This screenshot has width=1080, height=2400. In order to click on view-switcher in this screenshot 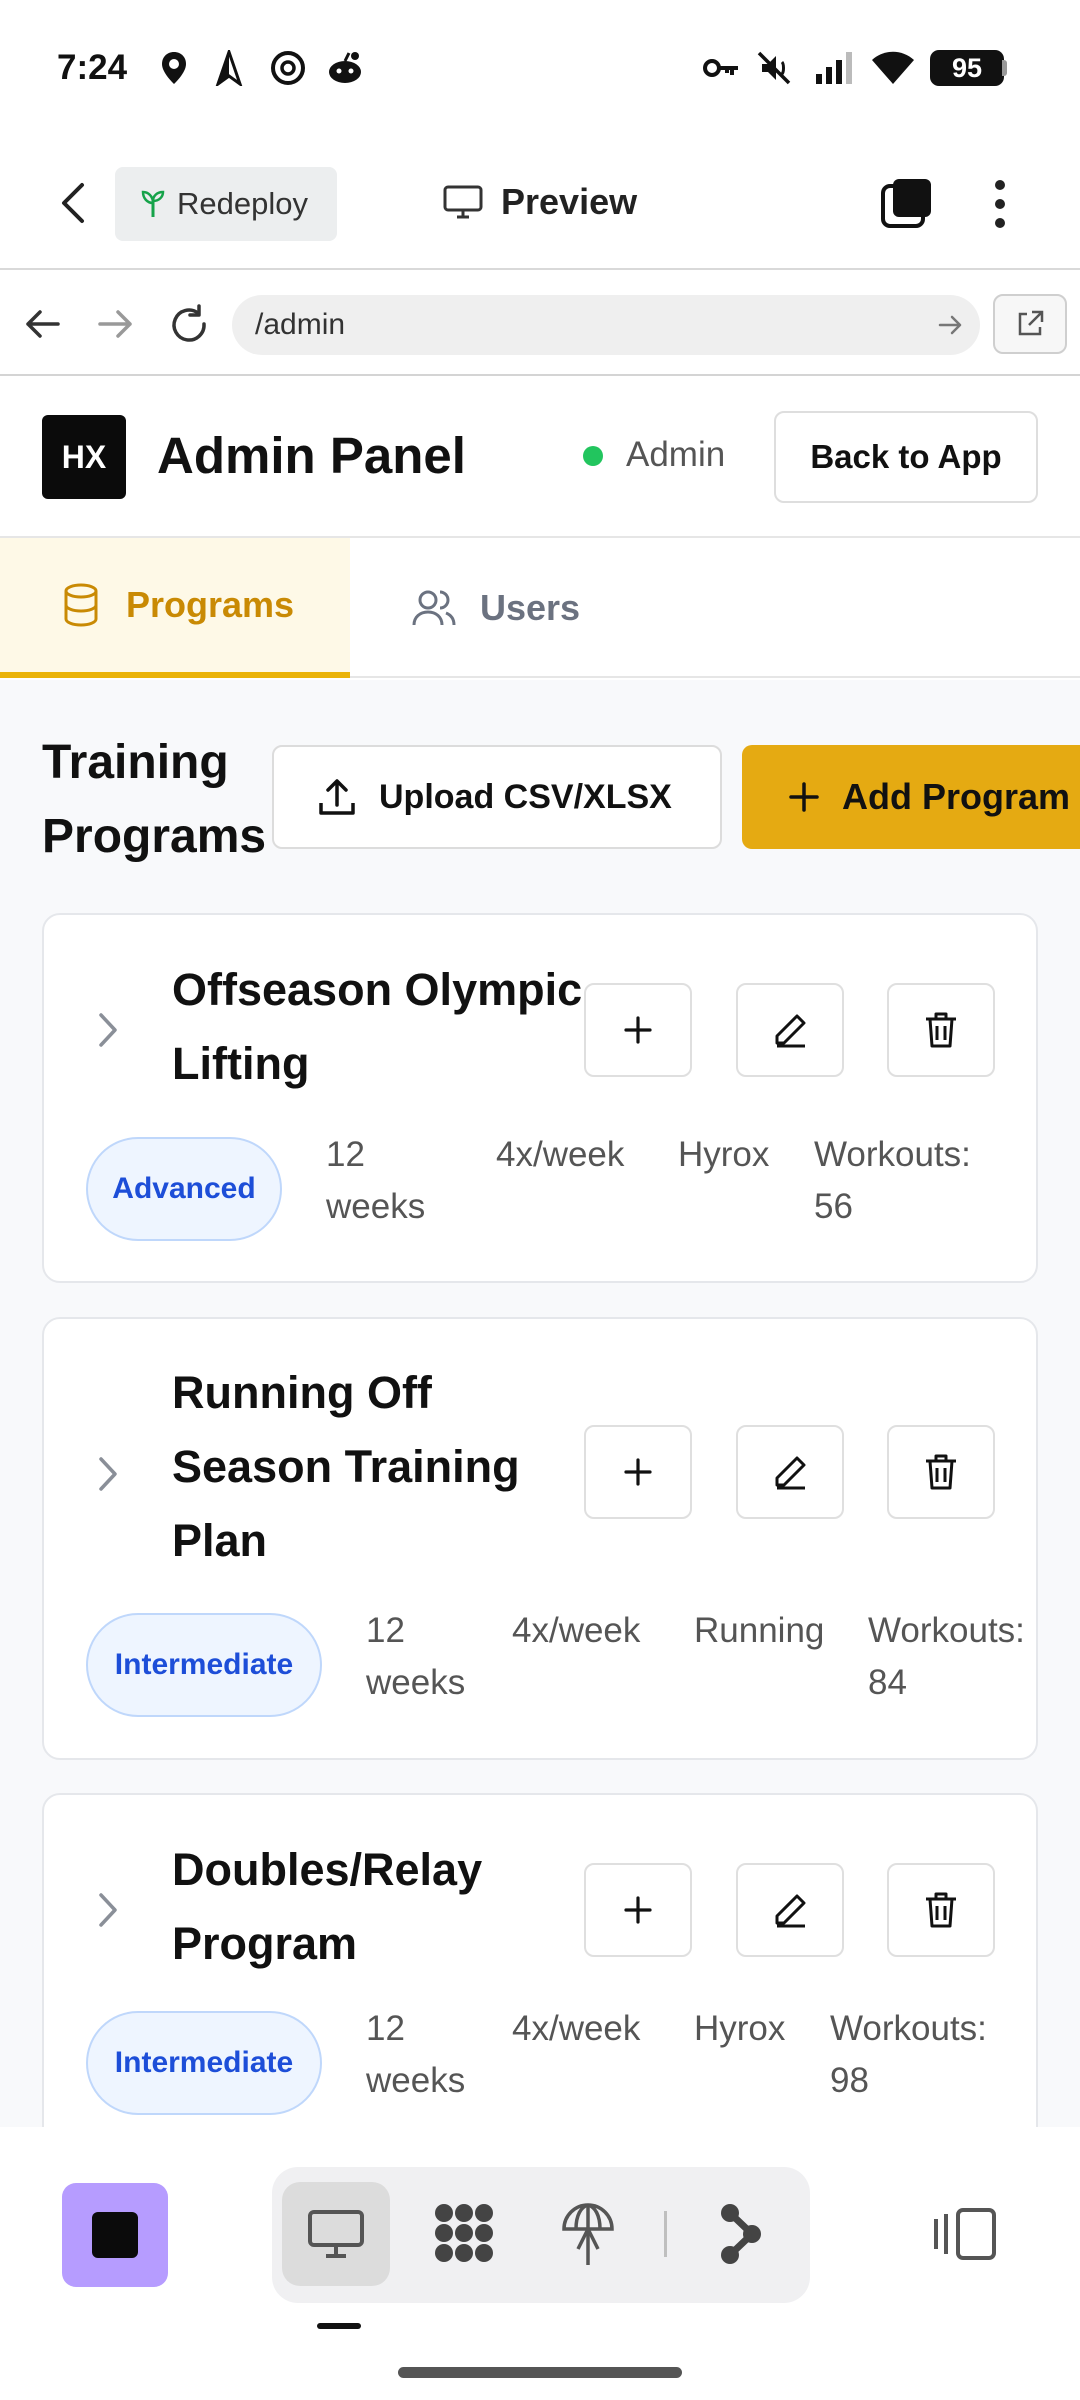, I will do `click(541, 2235)`.